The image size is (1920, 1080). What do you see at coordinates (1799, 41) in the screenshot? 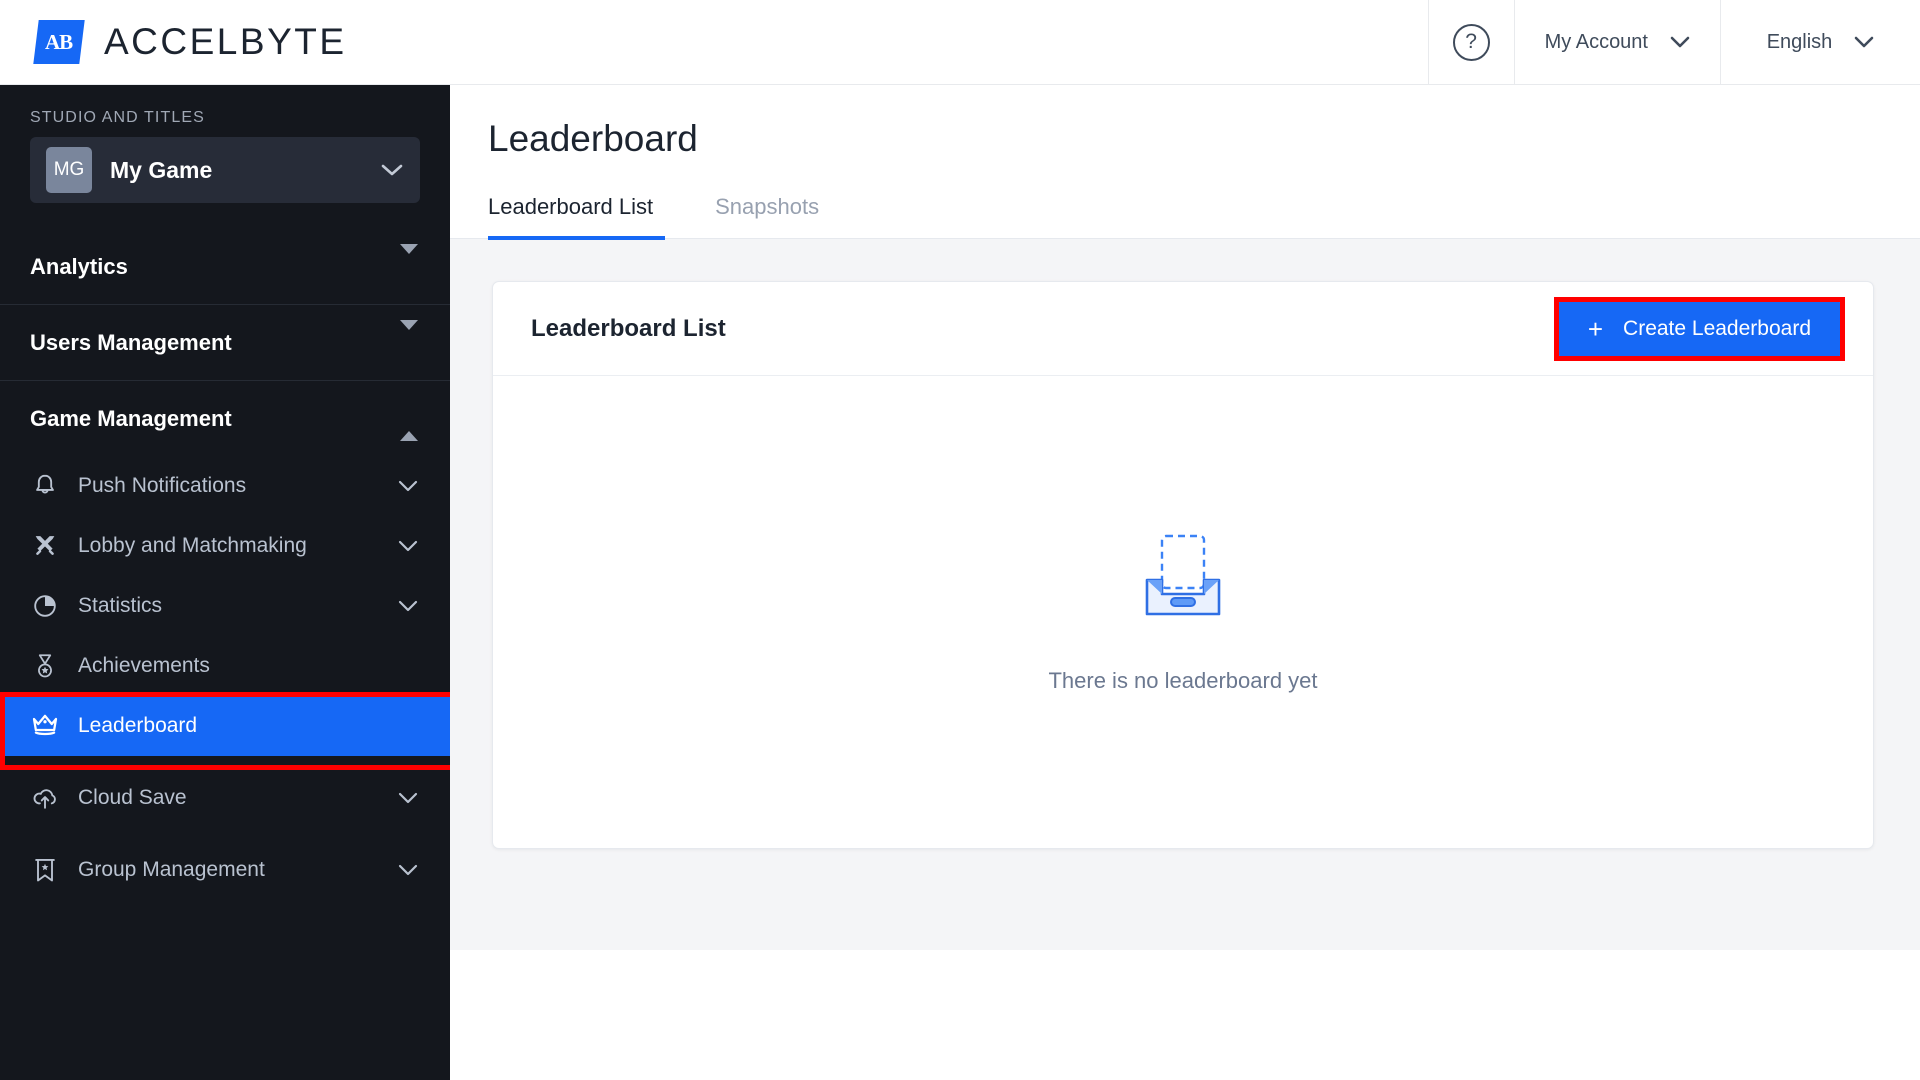
I see `language-label: English` at bounding box center [1799, 41].